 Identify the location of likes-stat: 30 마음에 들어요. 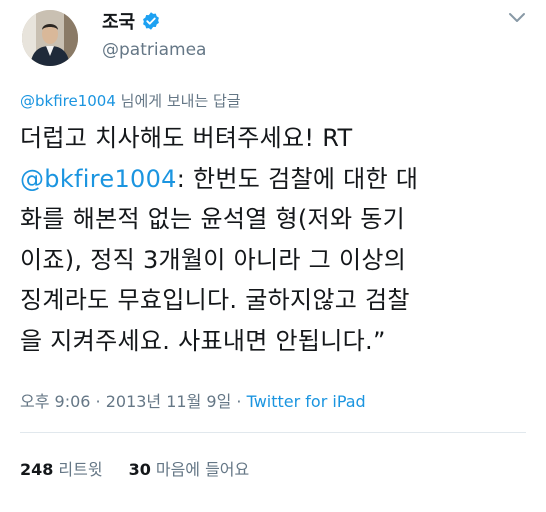
(189, 468).